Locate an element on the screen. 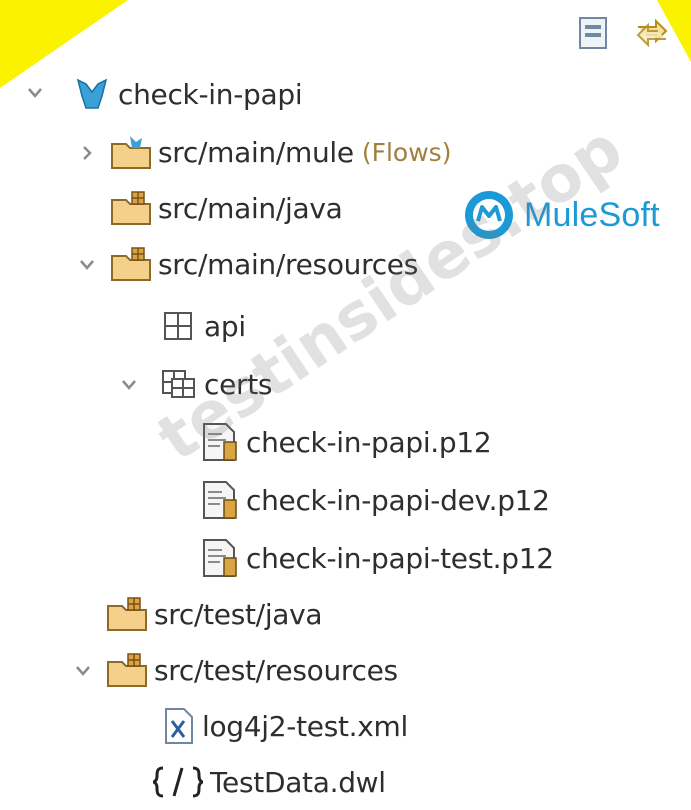 Image resolution: width=691 pixels, height=810 pixels. tree-item-log4j2-test-xml: log4j2-test.xml is located at coordinates (284, 726).